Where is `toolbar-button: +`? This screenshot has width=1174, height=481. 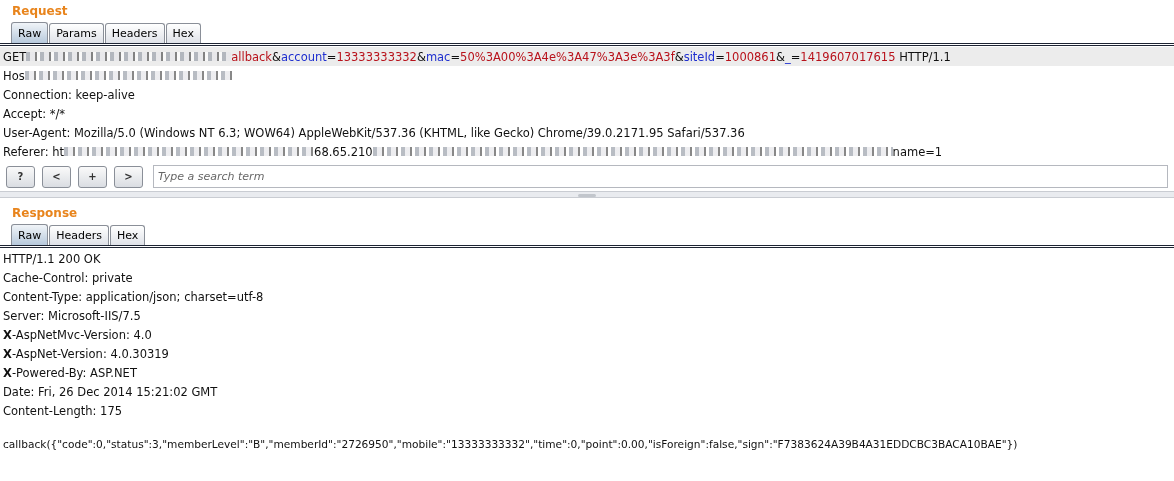
toolbar-button: + is located at coordinates (92, 176).